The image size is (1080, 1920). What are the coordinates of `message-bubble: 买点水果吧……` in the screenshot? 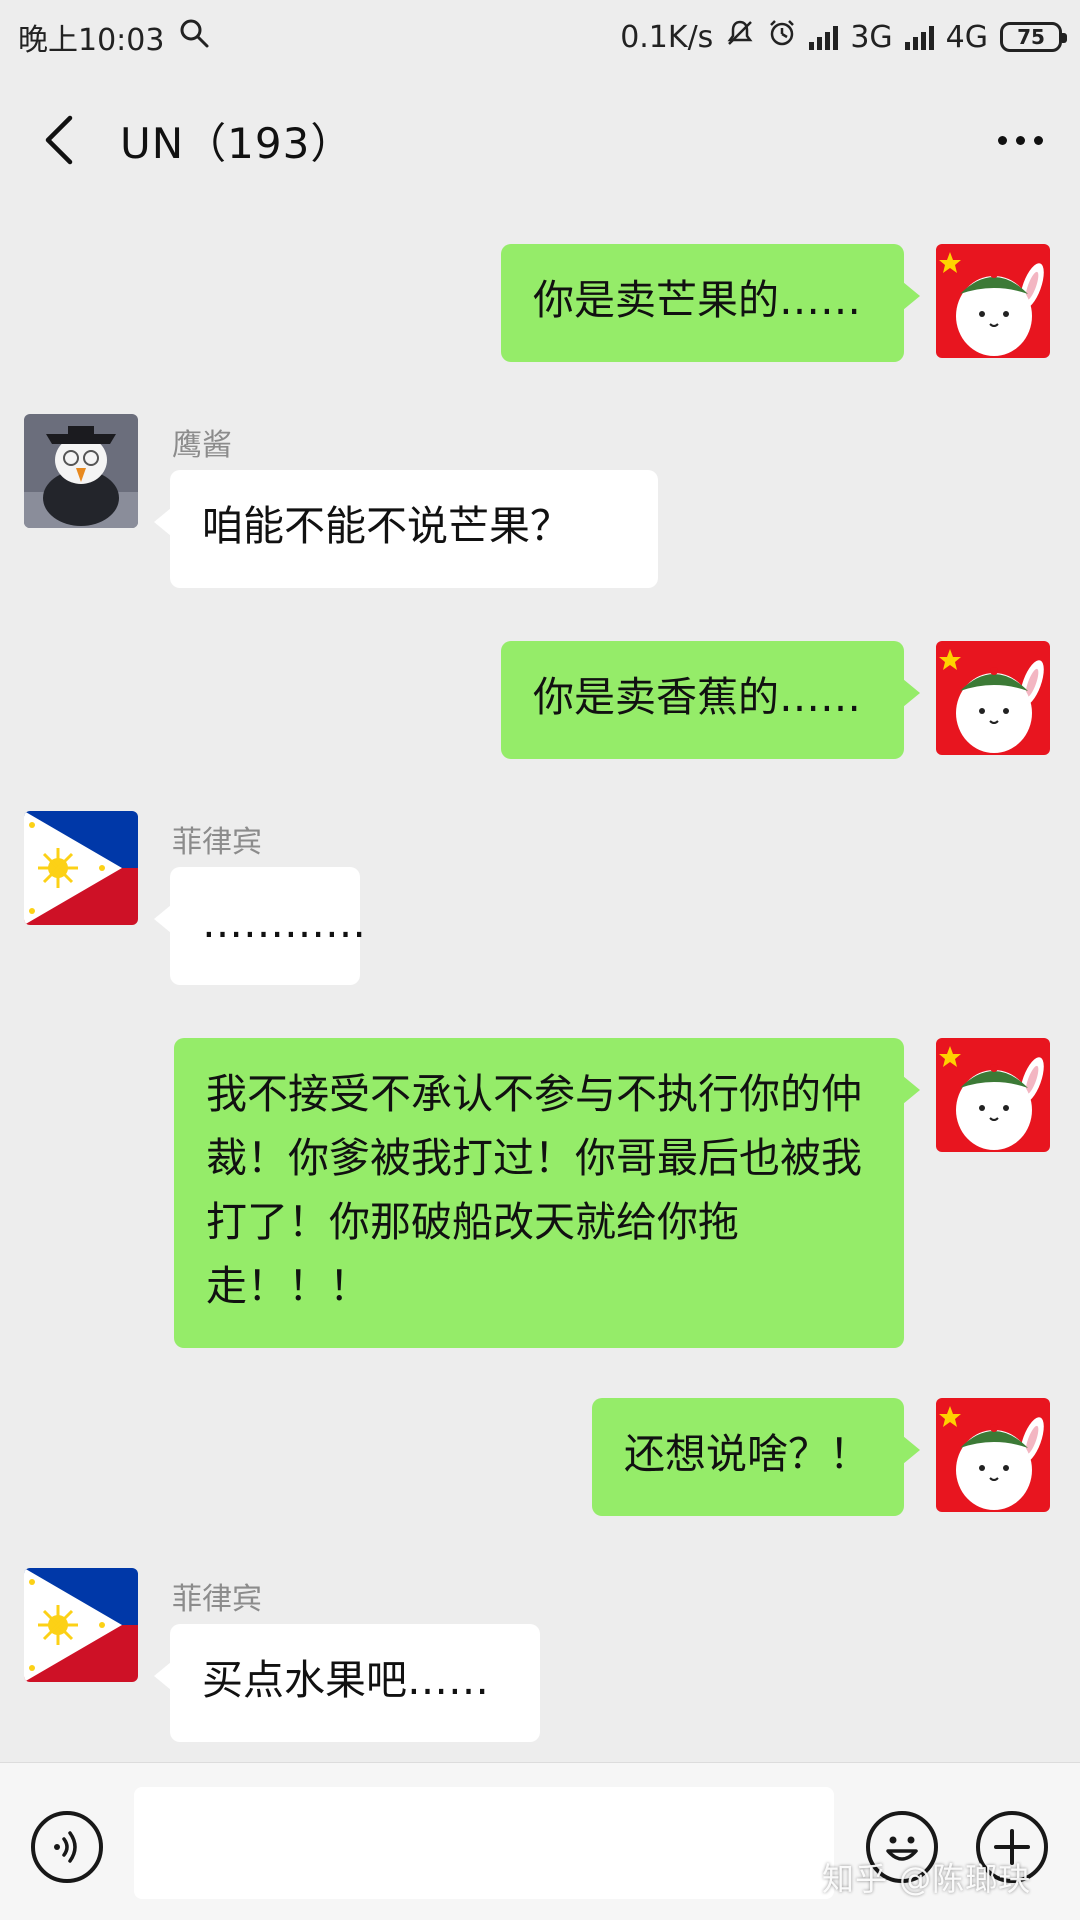 It's located at (347, 1683).